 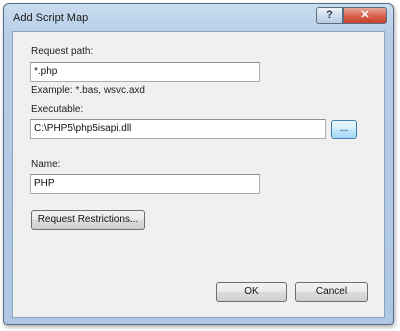 I want to click on help-icon: ?, so click(x=329, y=15).